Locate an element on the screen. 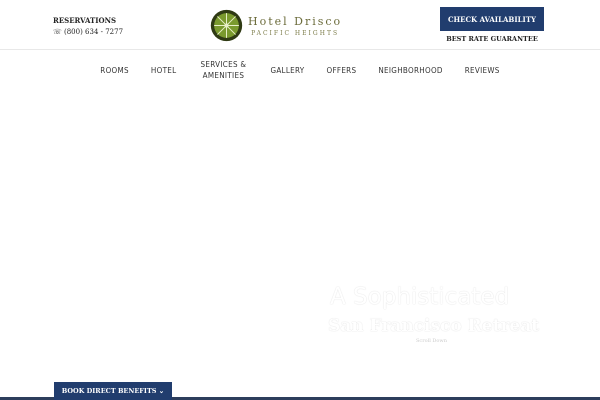 This screenshot has height=400, width=600. book-direct-benefits-tab: BOOK DIRECT BENEFITS ⌄ is located at coordinates (113, 391).